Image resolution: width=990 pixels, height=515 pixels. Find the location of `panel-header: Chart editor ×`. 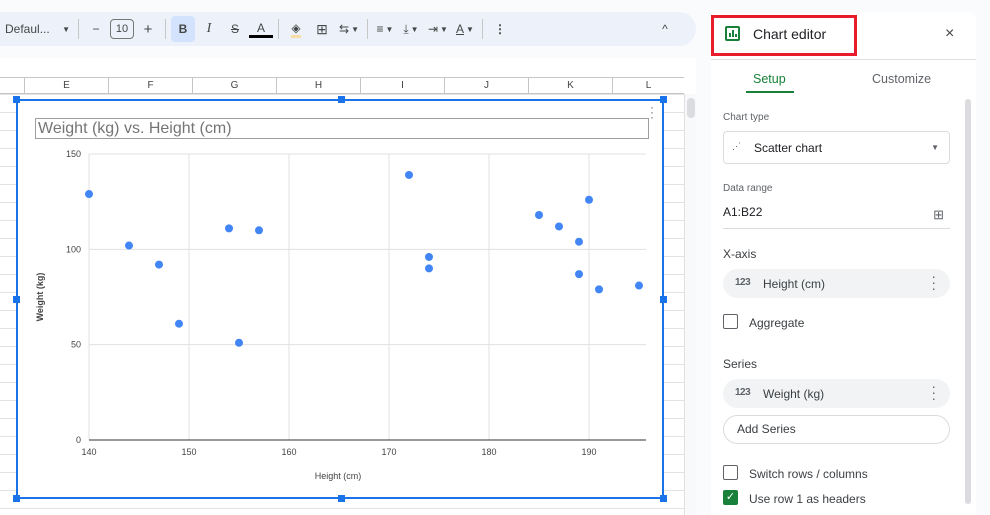

panel-header: Chart editor × is located at coordinates (843, 36).